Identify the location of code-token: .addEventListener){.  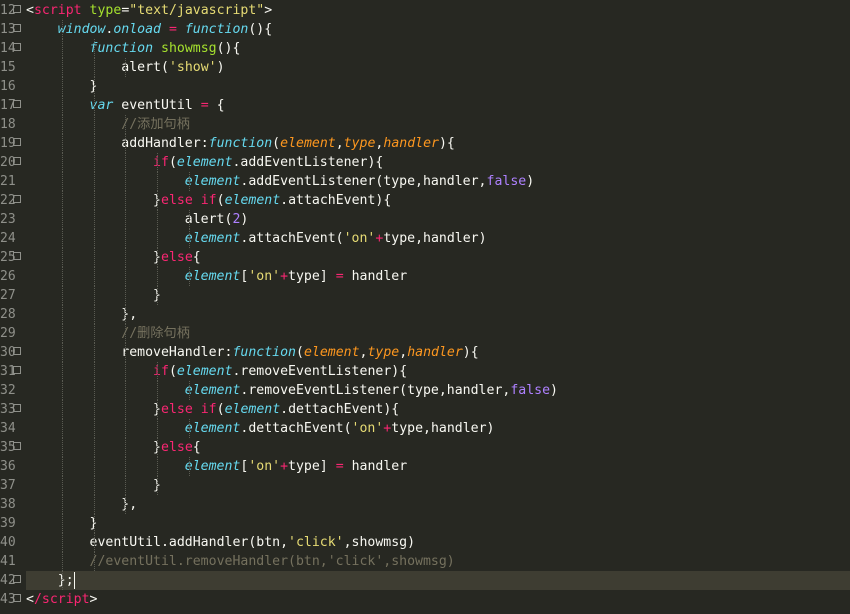
(308, 162).